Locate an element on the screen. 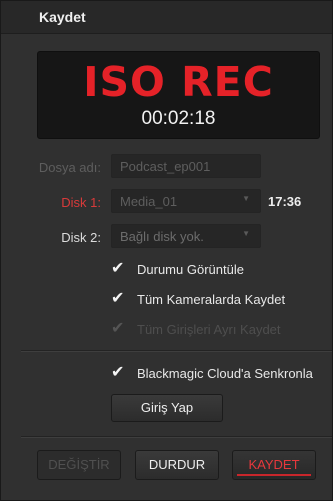 Image resolution: width=333 pixels, height=501 pixels. file-name-label: Dosya adı: is located at coordinates (69, 167).